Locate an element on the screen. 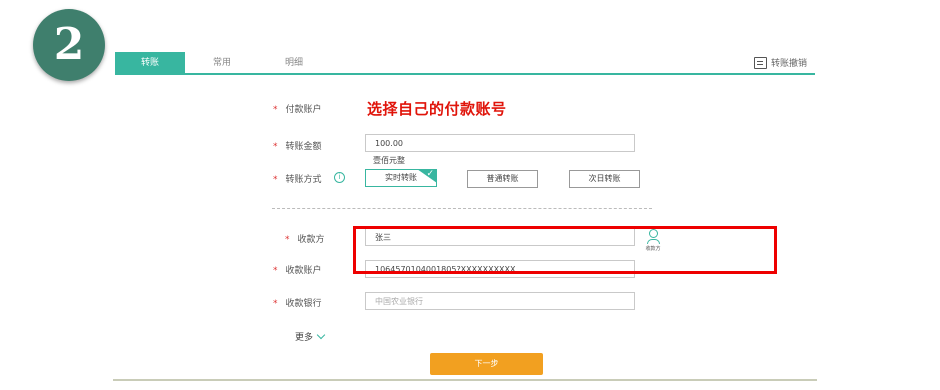 This screenshot has width=940, height=390. step-number-badge: 2 is located at coordinates (69, 45).